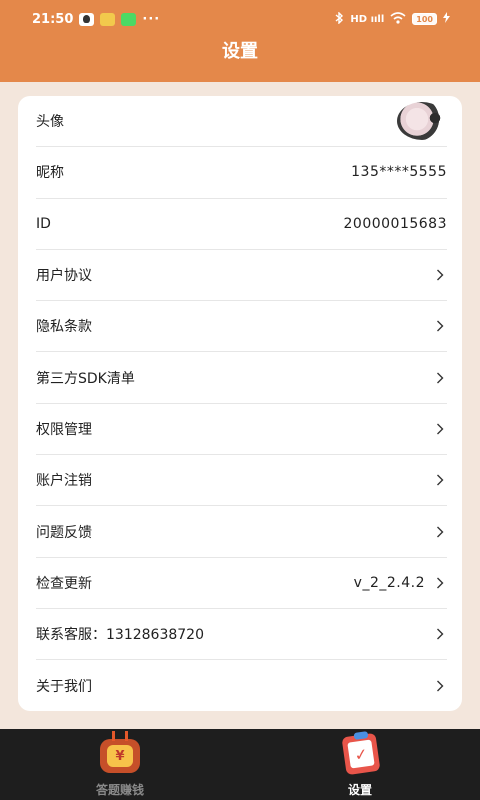  Describe the element at coordinates (64, 481) in the screenshot. I see `settings-row-label: 账户注销` at that location.